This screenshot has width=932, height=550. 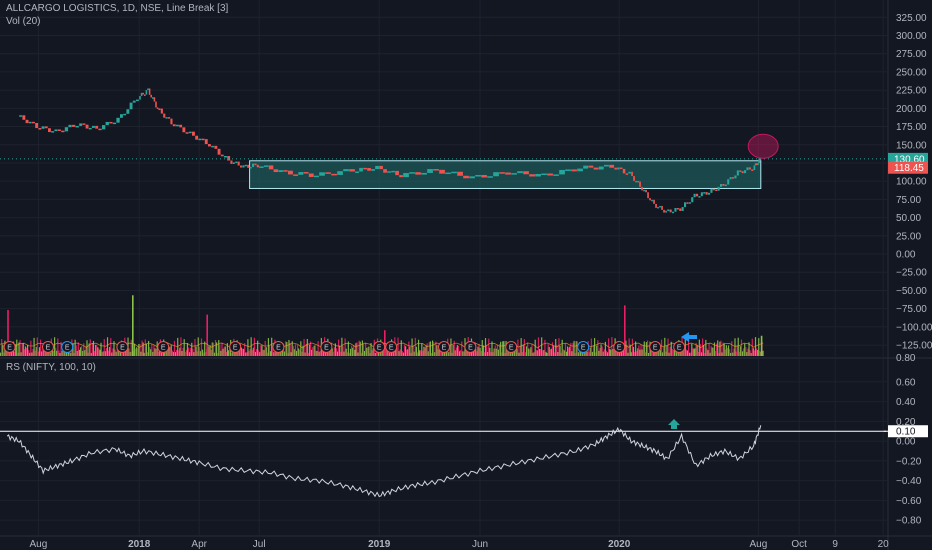 I want to click on volume-pane: EEEEEEEEEEEEEEEEE, so click(x=382, y=325).